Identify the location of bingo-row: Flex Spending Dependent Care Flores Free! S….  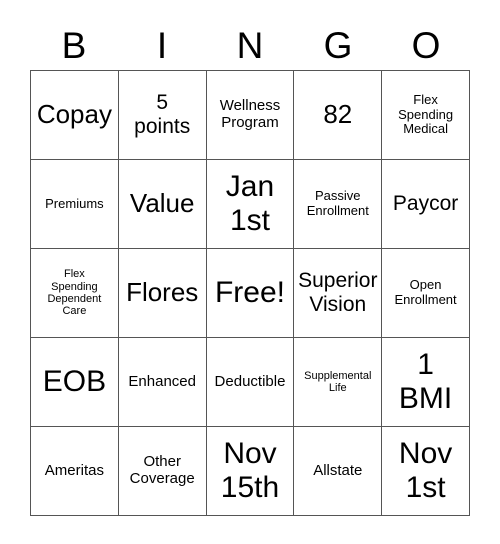
(250, 293).